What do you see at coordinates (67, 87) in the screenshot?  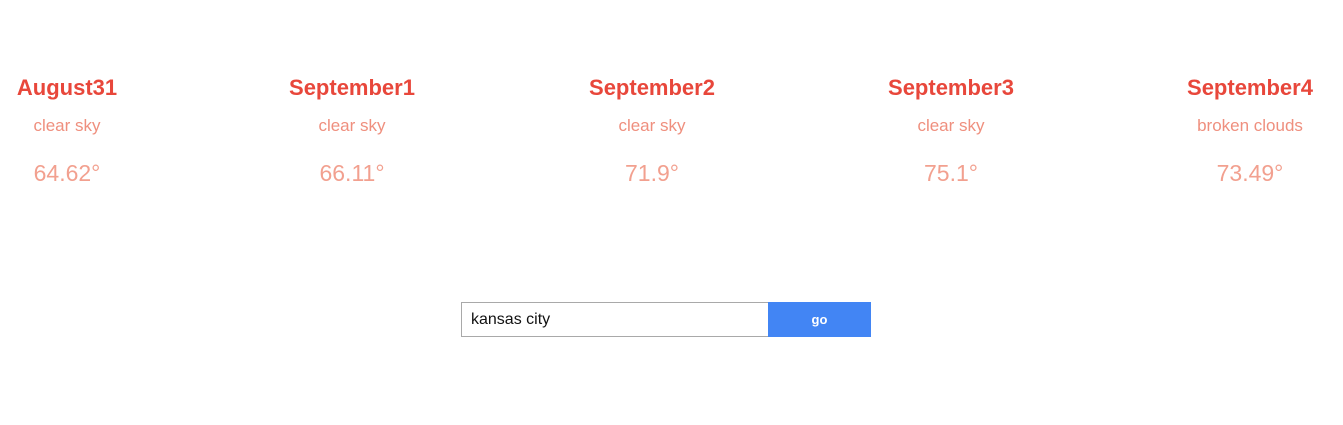 I see `forecast-date: August31` at bounding box center [67, 87].